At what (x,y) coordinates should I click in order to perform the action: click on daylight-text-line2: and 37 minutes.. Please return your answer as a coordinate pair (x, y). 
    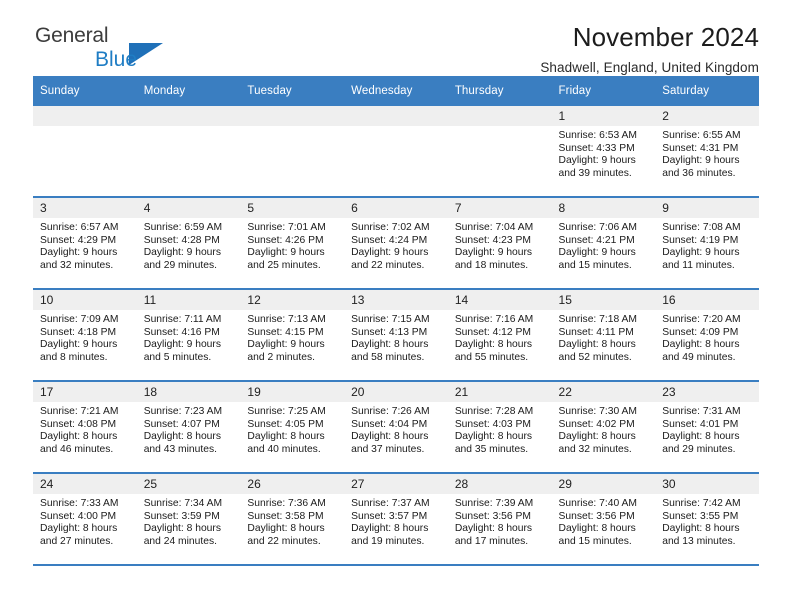
    Looking at the image, I should click on (388, 449).